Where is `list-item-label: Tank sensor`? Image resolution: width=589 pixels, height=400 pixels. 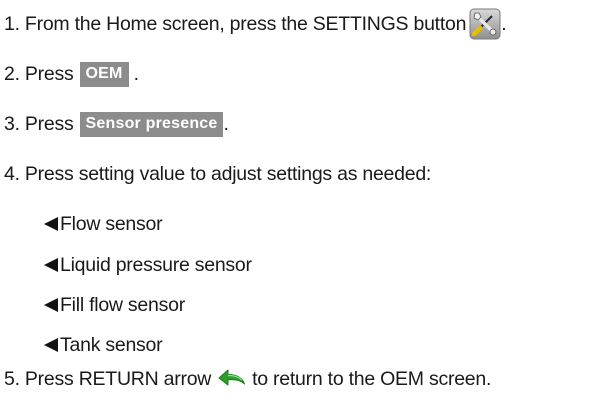 list-item-label: Tank sensor is located at coordinates (111, 344).